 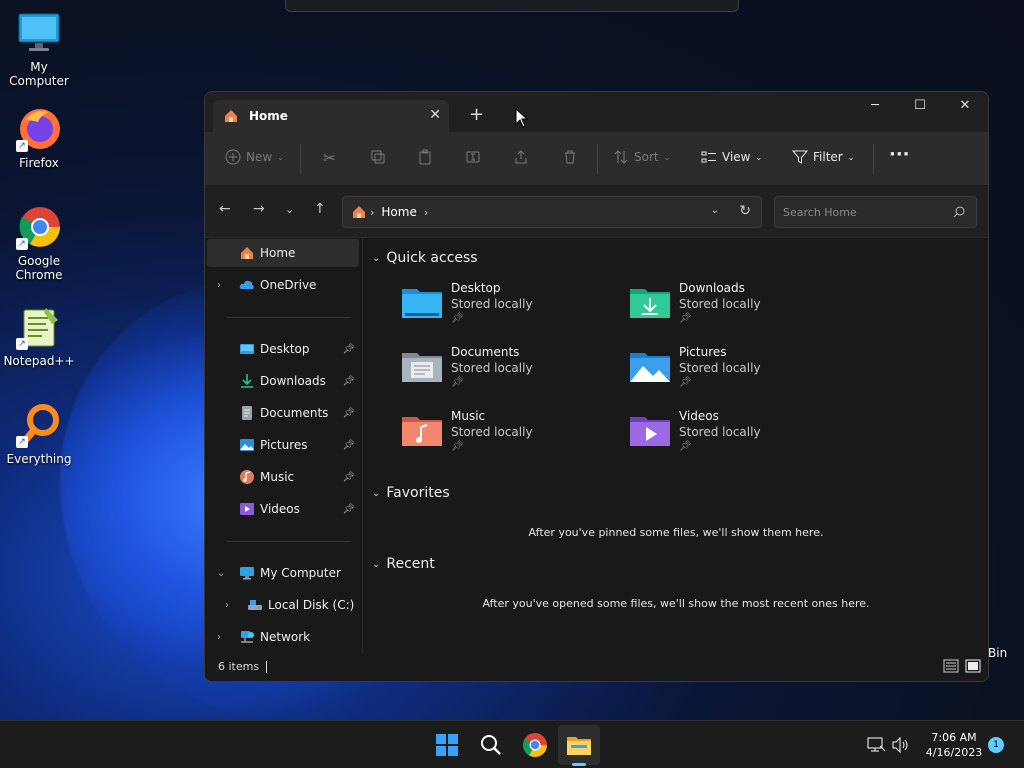 I want to click on desktop-icon-chrome: ↗ Google Chrome, so click(x=39, y=243).